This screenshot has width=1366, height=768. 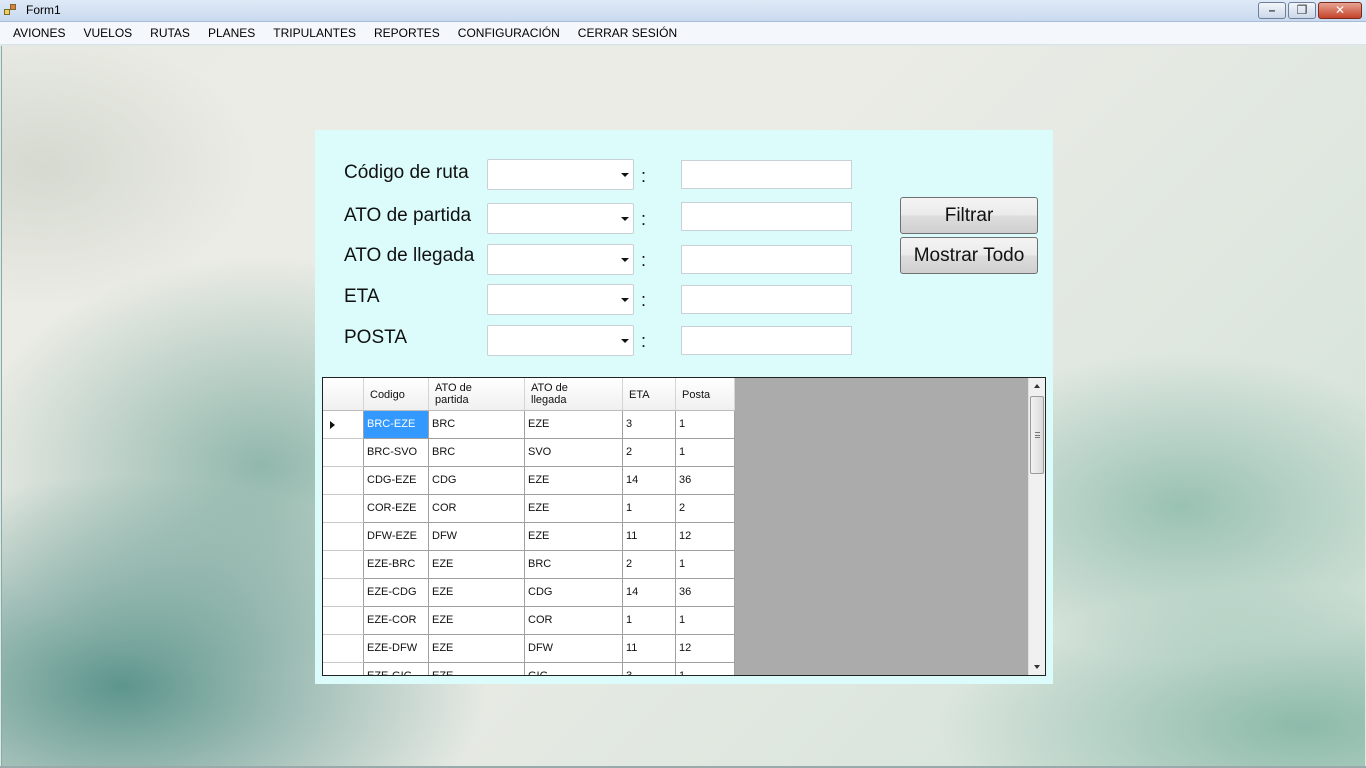 What do you see at coordinates (231, 33) in the screenshot?
I see `menu-planes: PLANES` at bounding box center [231, 33].